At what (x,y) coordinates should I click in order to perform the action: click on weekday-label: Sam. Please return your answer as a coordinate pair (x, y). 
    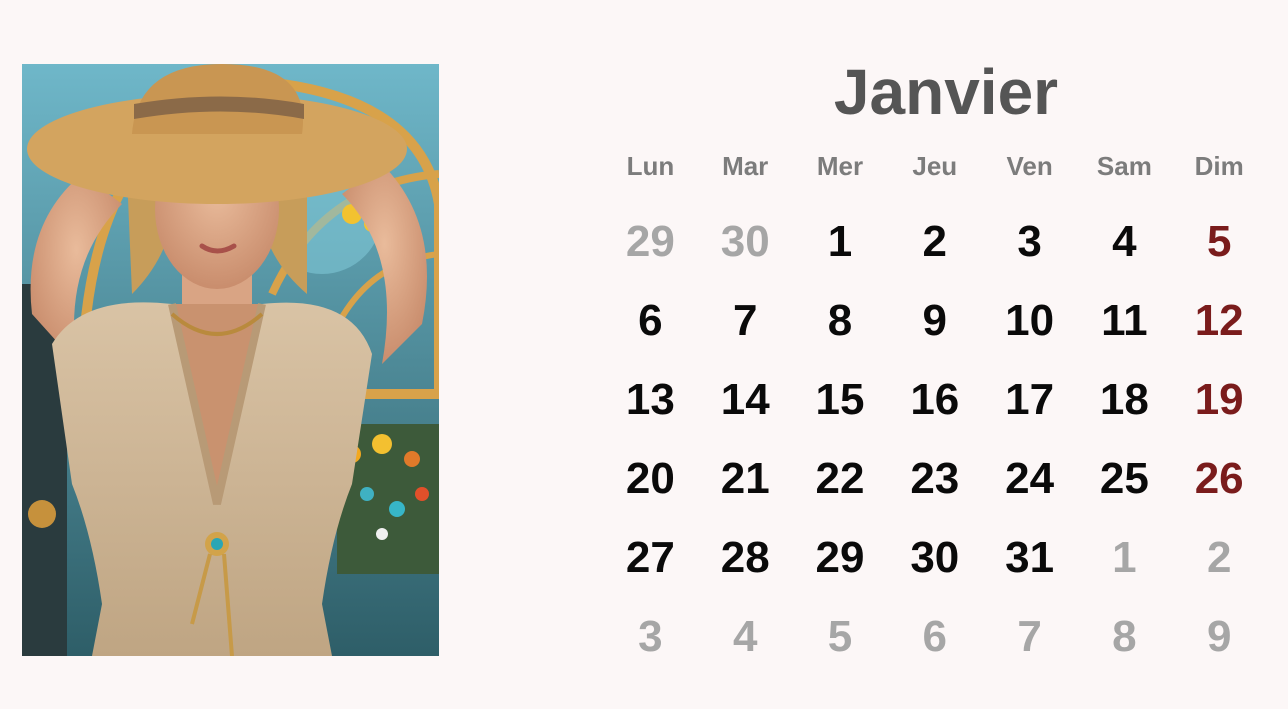
    Looking at the image, I should click on (1124, 166).